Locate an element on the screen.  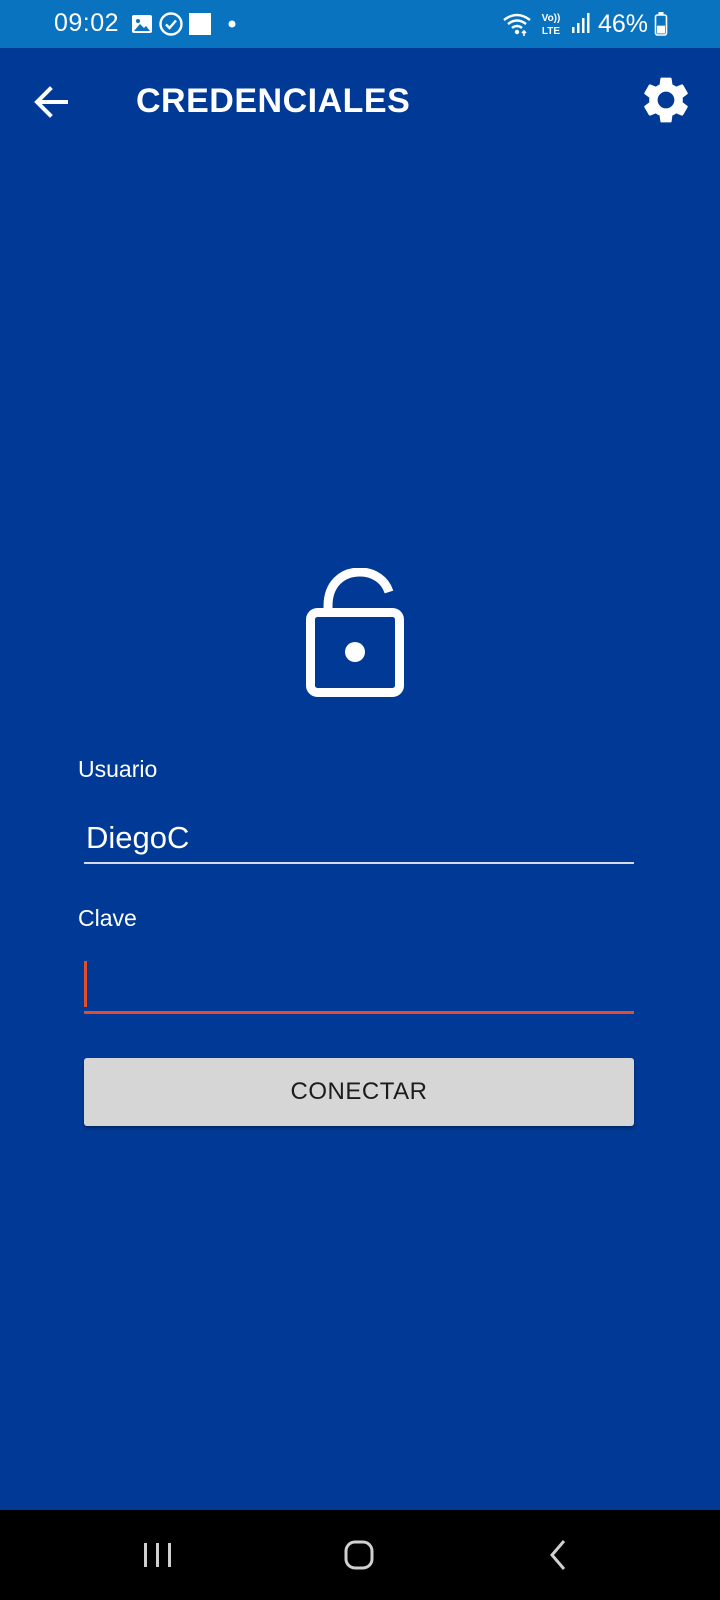
unlocked-padlock-icon is located at coordinates (355, 632).